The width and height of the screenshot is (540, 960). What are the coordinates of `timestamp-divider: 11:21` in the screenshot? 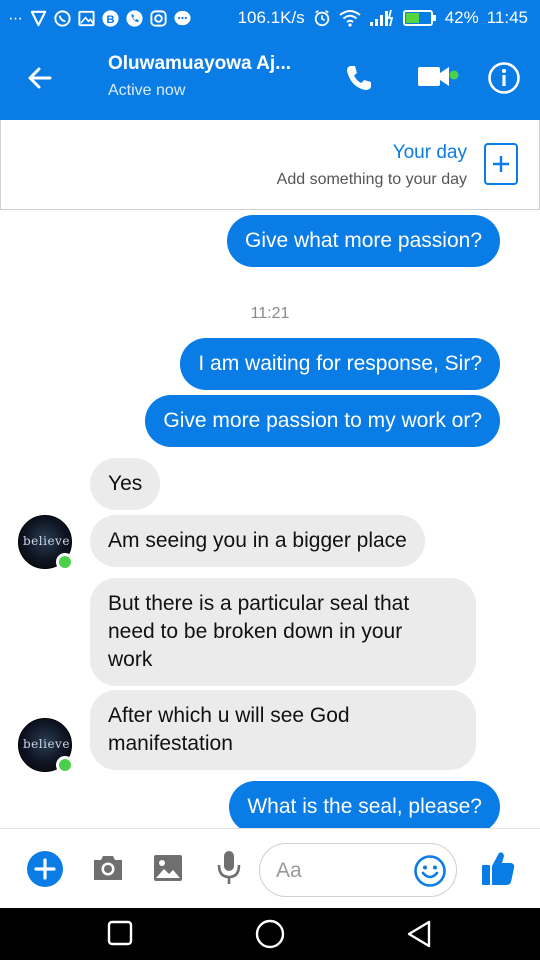 It's located at (270, 313).